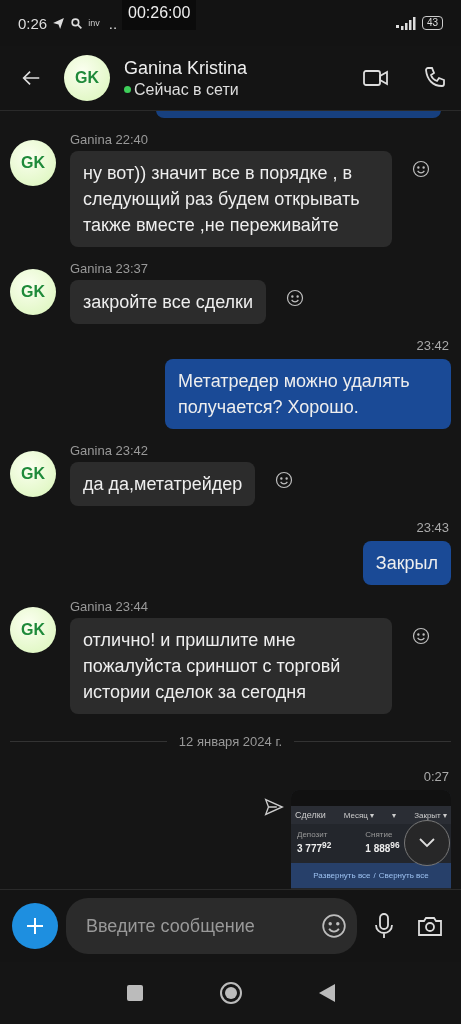 This screenshot has width=461, height=1024. Describe the element at coordinates (186, 68) in the screenshot. I see `contact-name: Ganina Kristina` at that location.